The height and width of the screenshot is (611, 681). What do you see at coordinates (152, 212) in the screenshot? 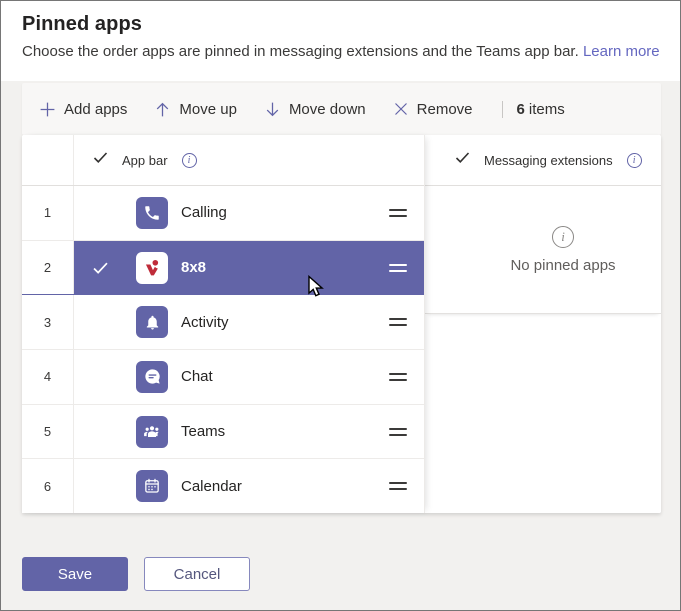
I see `calling-app-icon` at bounding box center [152, 212].